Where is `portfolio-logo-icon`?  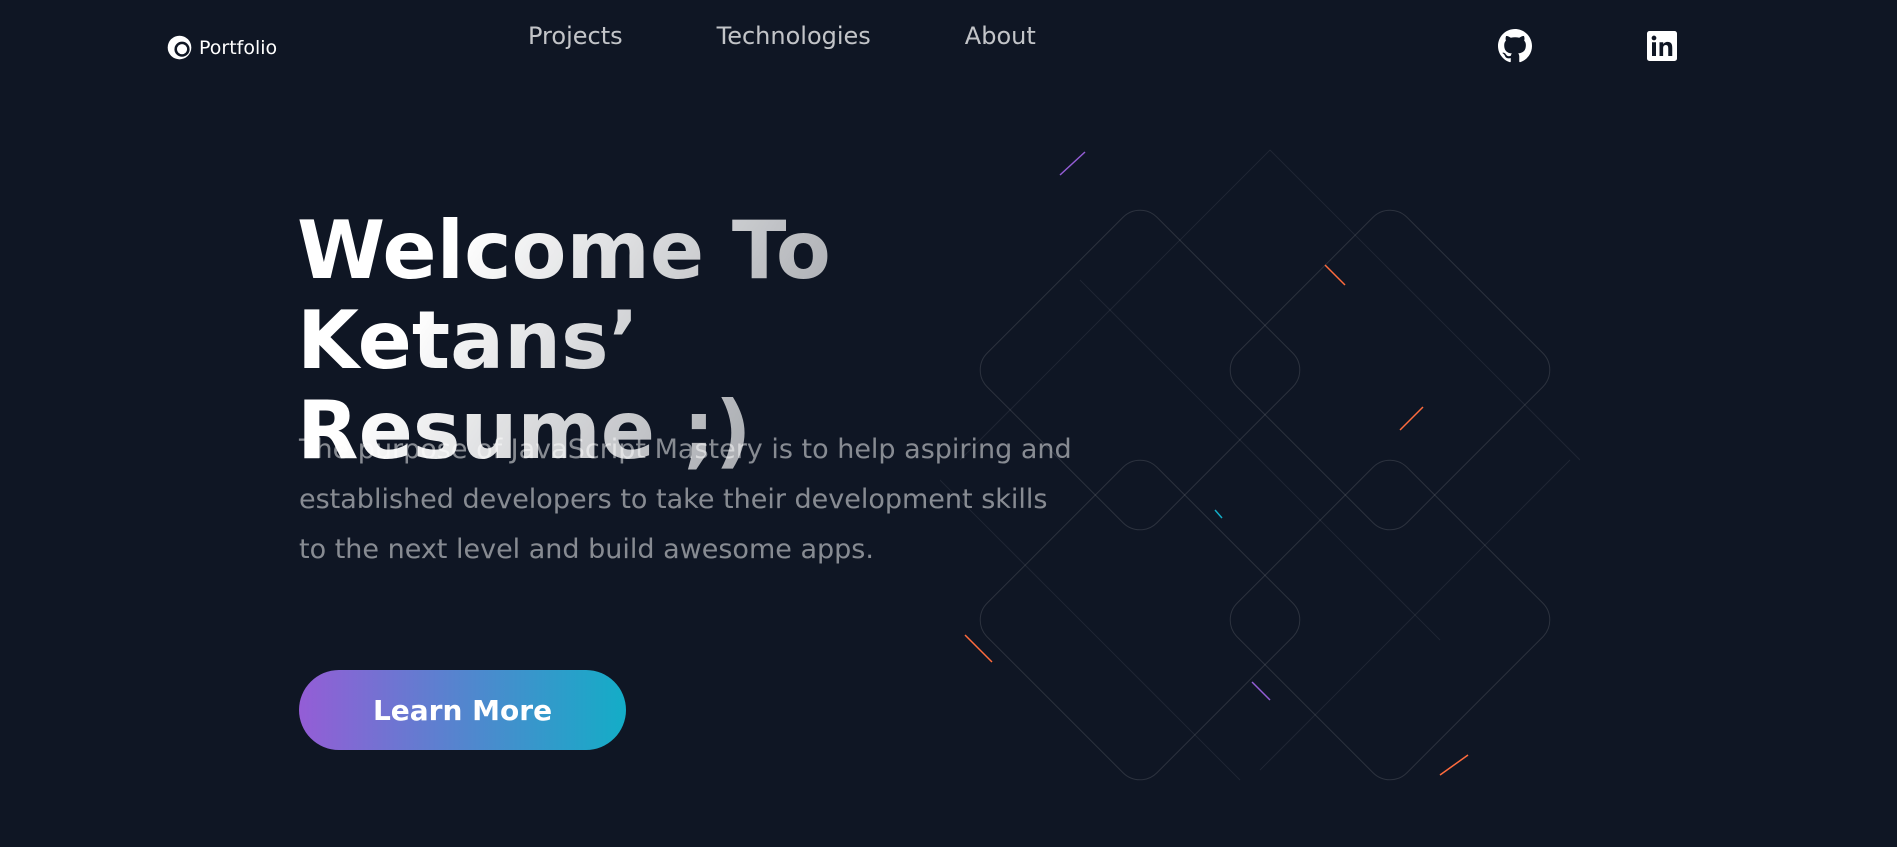
portfolio-logo-icon is located at coordinates (179, 47).